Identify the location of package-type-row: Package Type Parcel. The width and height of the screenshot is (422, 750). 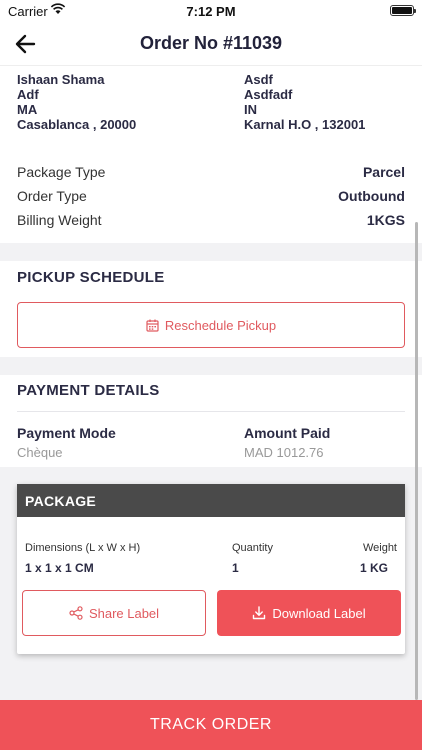
(211, 174).